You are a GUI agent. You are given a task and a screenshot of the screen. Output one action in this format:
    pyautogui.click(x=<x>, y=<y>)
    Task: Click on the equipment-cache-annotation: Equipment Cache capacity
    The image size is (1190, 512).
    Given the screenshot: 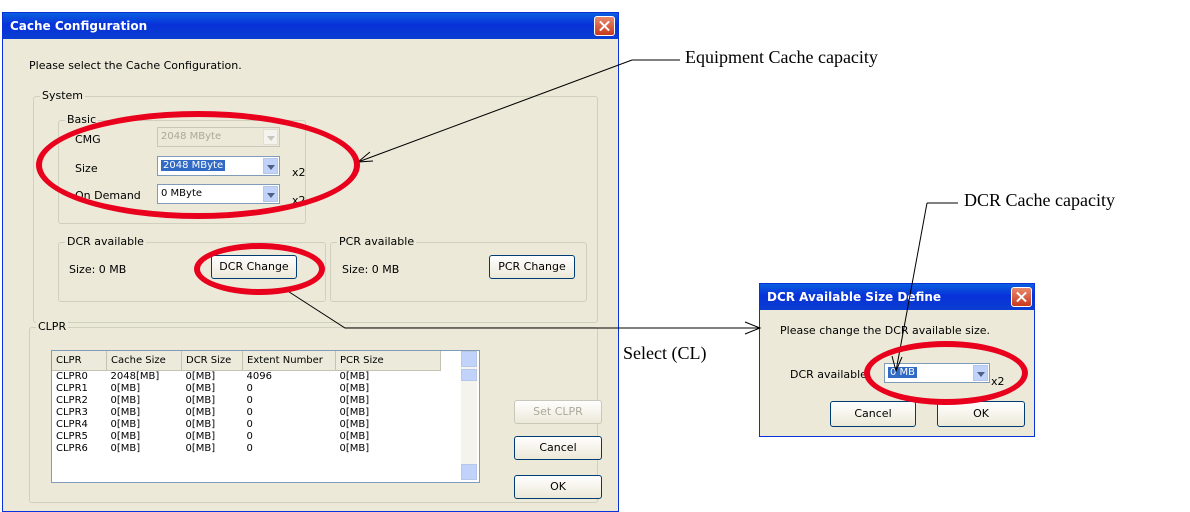 What is the action you would take?
    pyautogui.click(x=781, y=57)
    